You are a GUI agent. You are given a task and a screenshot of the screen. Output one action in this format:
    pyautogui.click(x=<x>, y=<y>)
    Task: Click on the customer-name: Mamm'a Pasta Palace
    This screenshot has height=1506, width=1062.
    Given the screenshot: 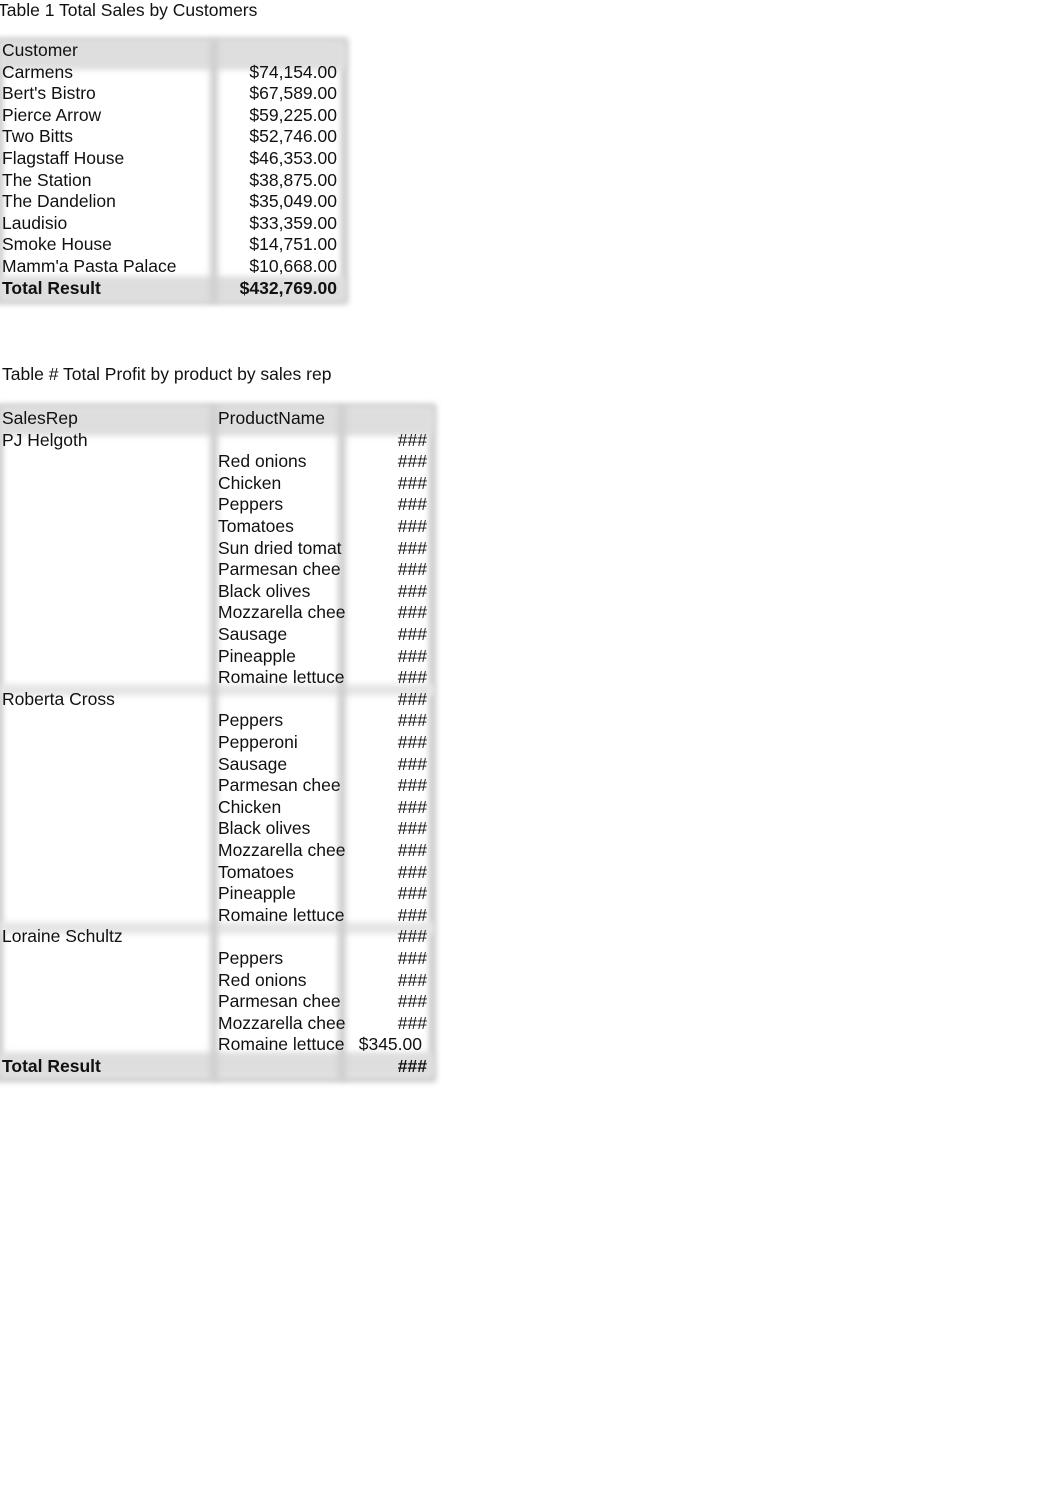 What is the action you would take?
    pyautogui.click(x=89, y=266)
    